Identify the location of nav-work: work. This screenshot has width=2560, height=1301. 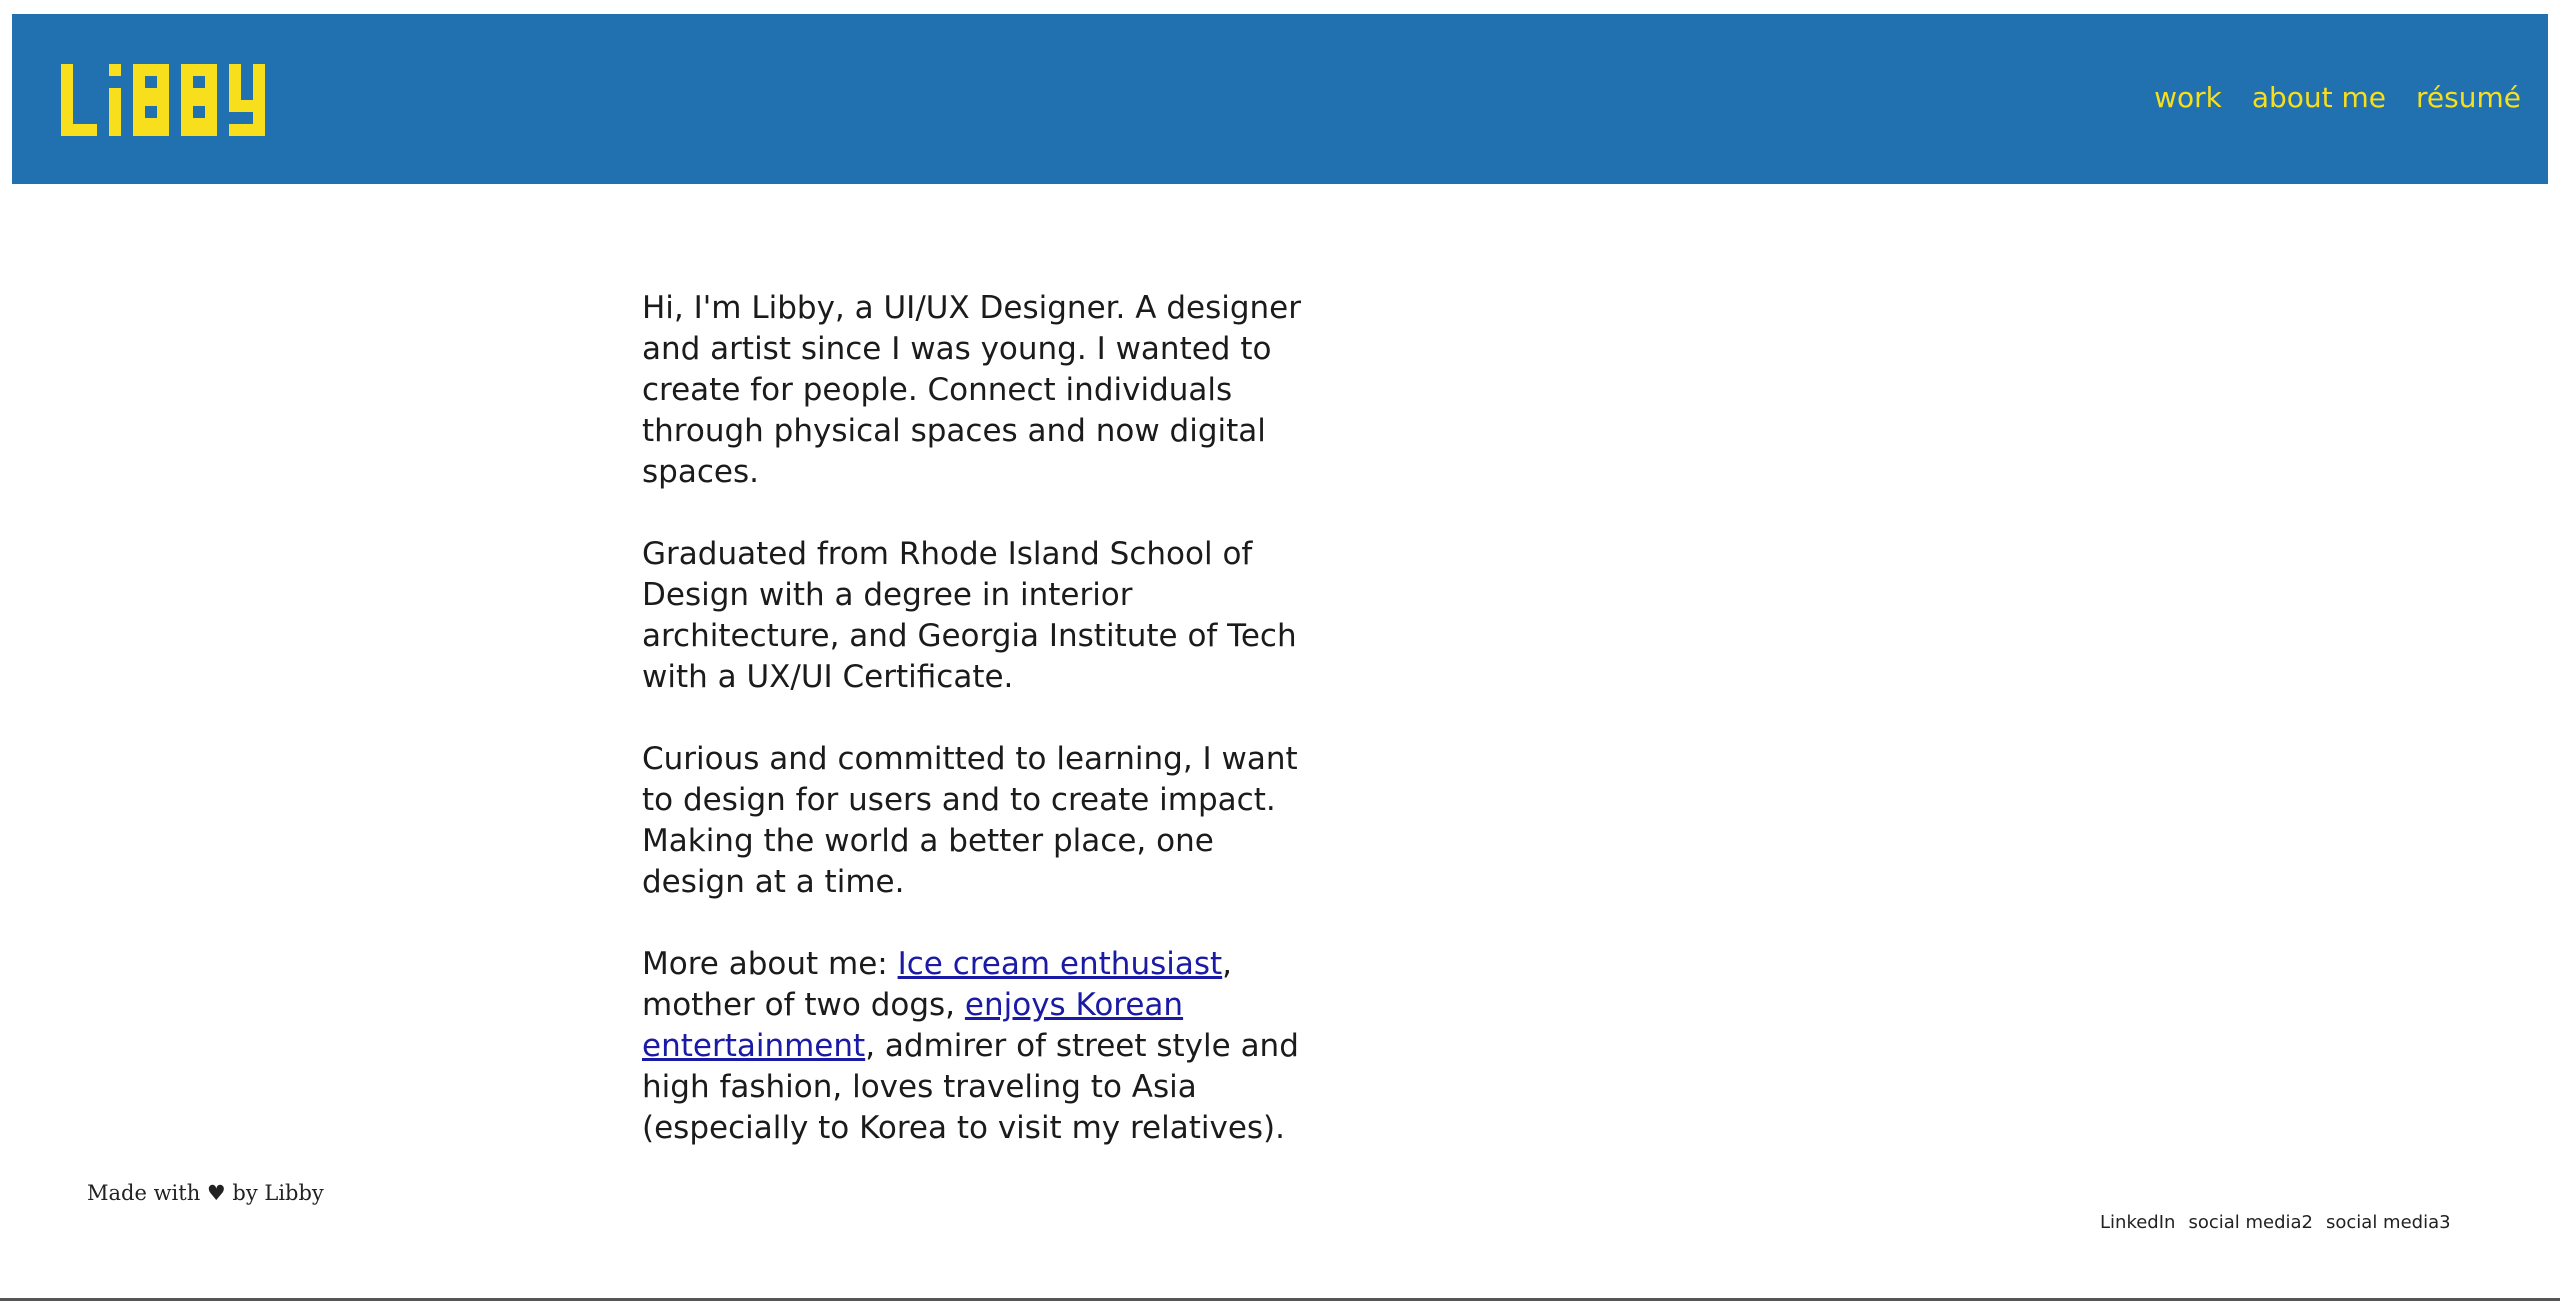
(2188, 98).